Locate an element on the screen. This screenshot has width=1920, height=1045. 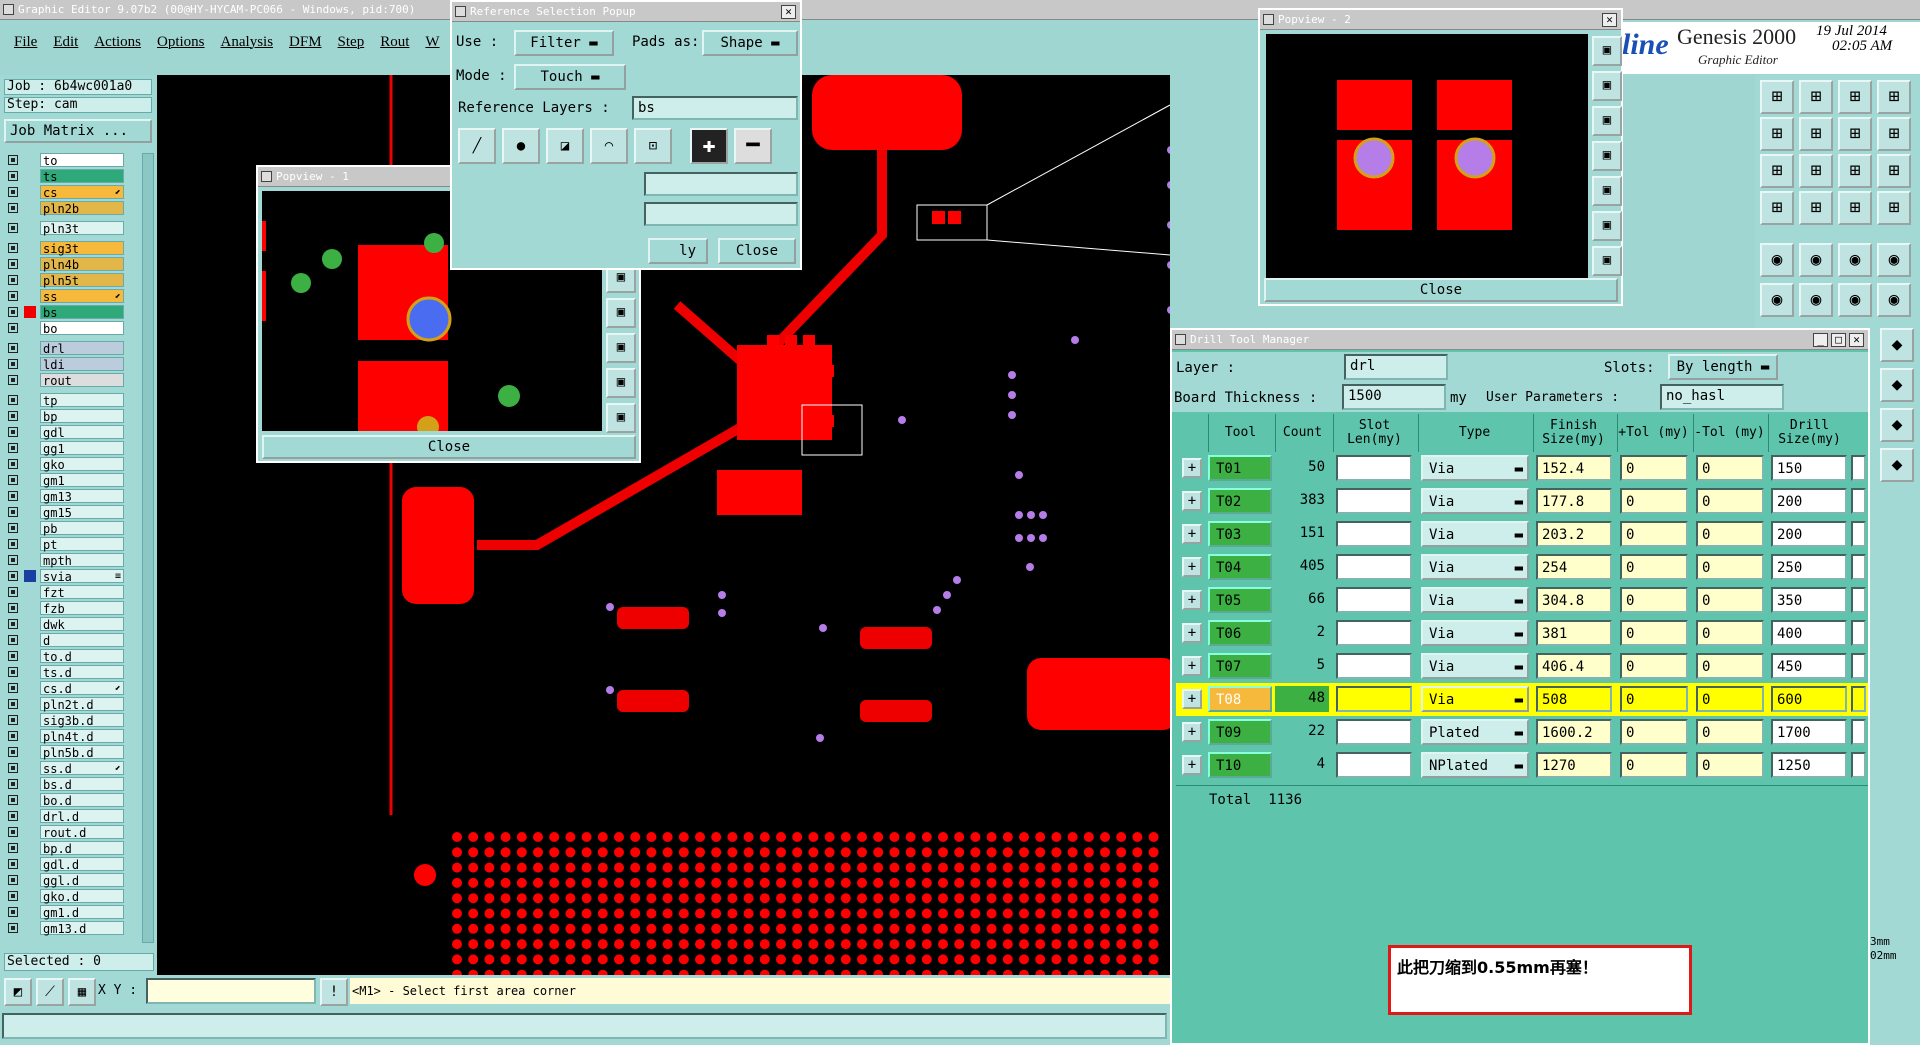
menu-item-6: Step is located at coordinates (351, 42).